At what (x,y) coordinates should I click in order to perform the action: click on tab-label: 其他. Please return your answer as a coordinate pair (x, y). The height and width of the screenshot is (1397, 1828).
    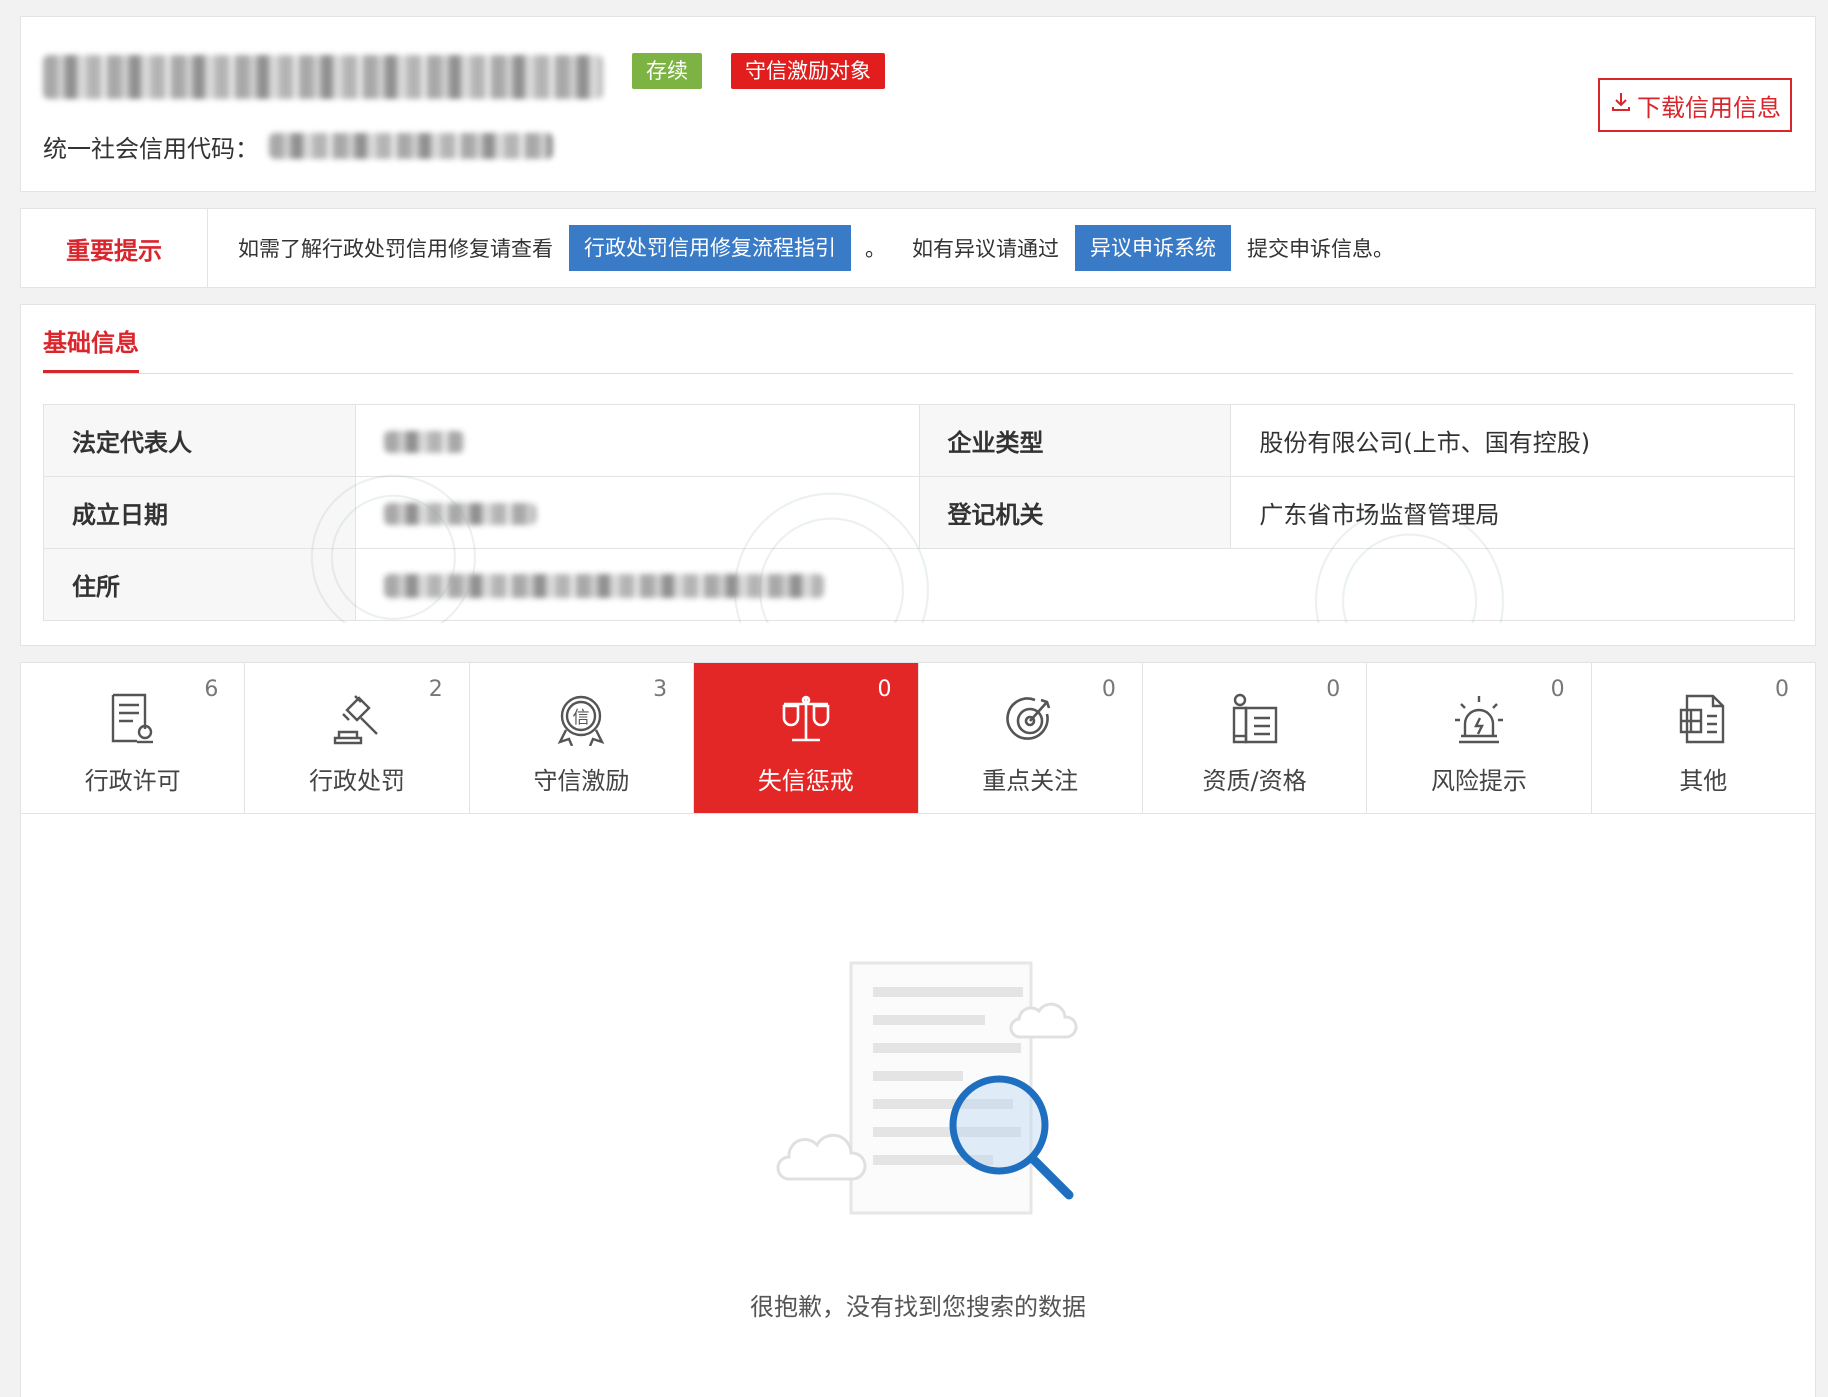
    Looking at the image, I should click on (1703, 781).